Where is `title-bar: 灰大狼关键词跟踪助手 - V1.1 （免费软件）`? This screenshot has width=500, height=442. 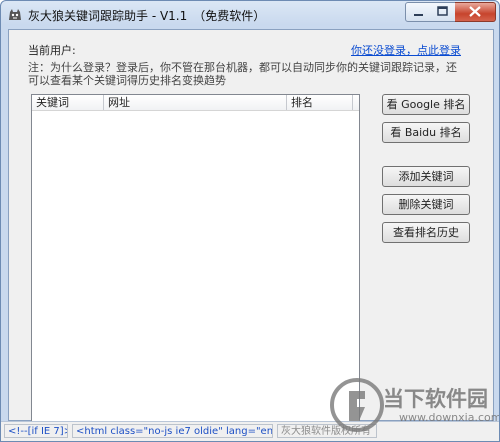 title-bar: 灰大狼关键词跟踪助手 - V1.1 （免费软件） is located at coordinates (250, 15).